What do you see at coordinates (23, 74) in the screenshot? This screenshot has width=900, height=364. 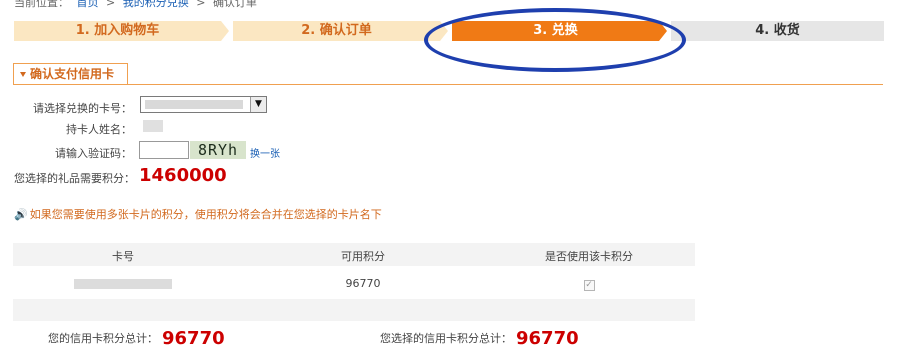 I see `caret-down-icon` at bounding box center [23, 74].